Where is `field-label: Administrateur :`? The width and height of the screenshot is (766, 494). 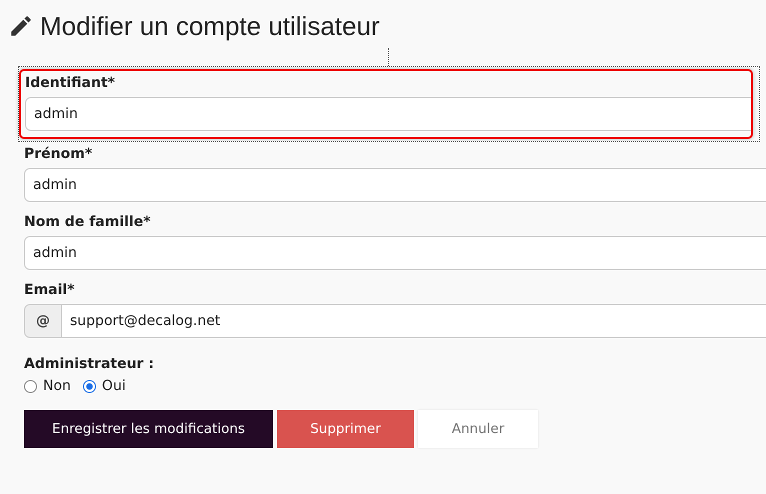 field-label: Administrateur : is located at coordinates (89, 364).